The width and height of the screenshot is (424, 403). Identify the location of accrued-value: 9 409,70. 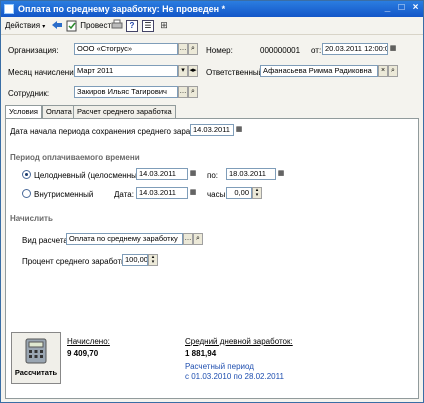
(83, 353).